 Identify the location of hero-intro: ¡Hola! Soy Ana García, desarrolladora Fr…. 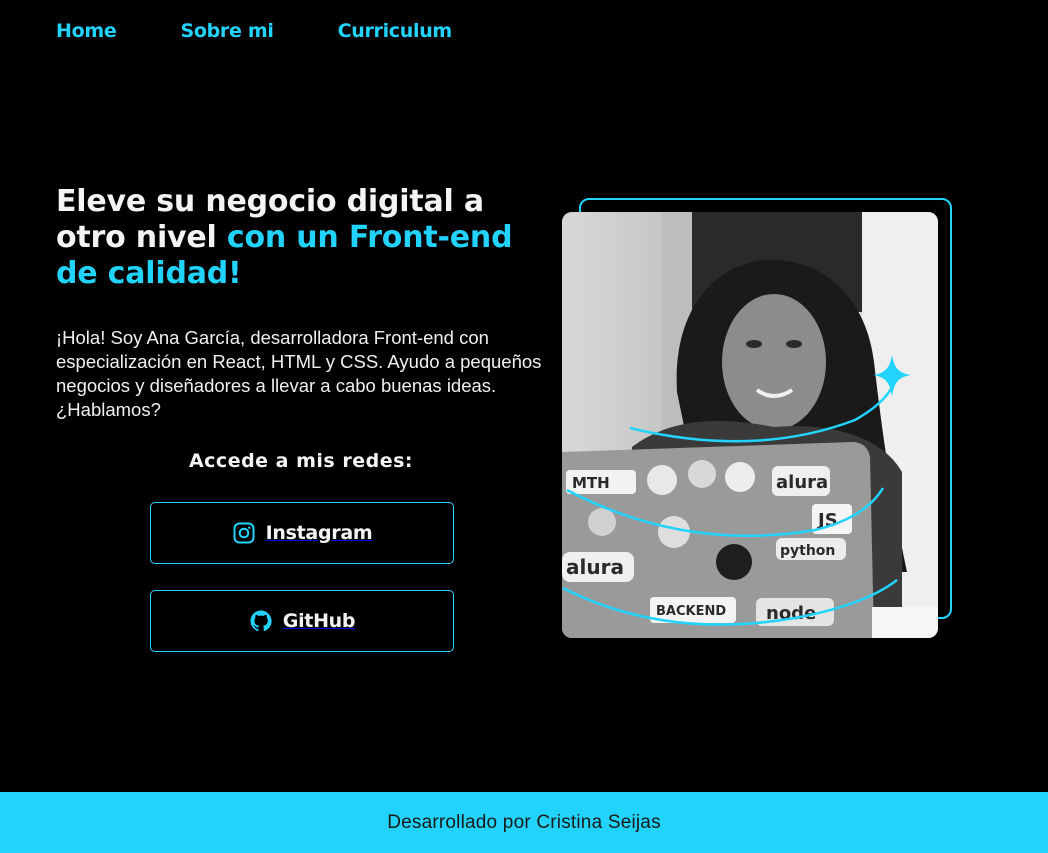
(299, 373).